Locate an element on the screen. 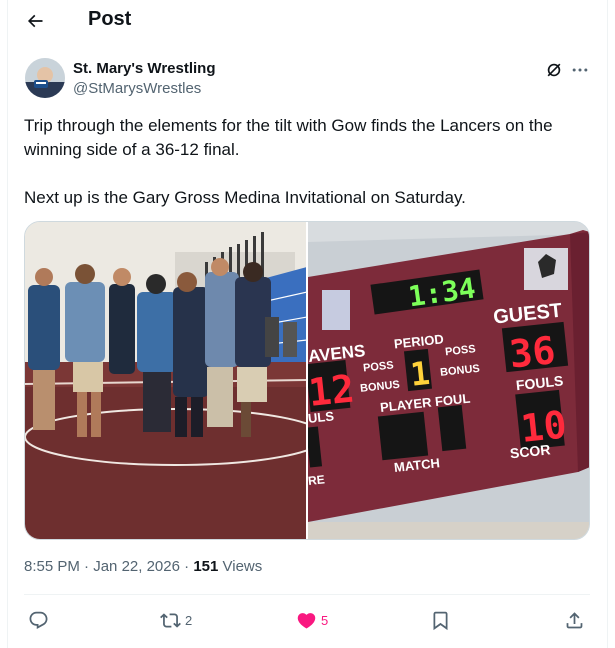 The height and width of the screenshot is (648, 615). re-partial-label: RE is located at coordinates (316, 480).